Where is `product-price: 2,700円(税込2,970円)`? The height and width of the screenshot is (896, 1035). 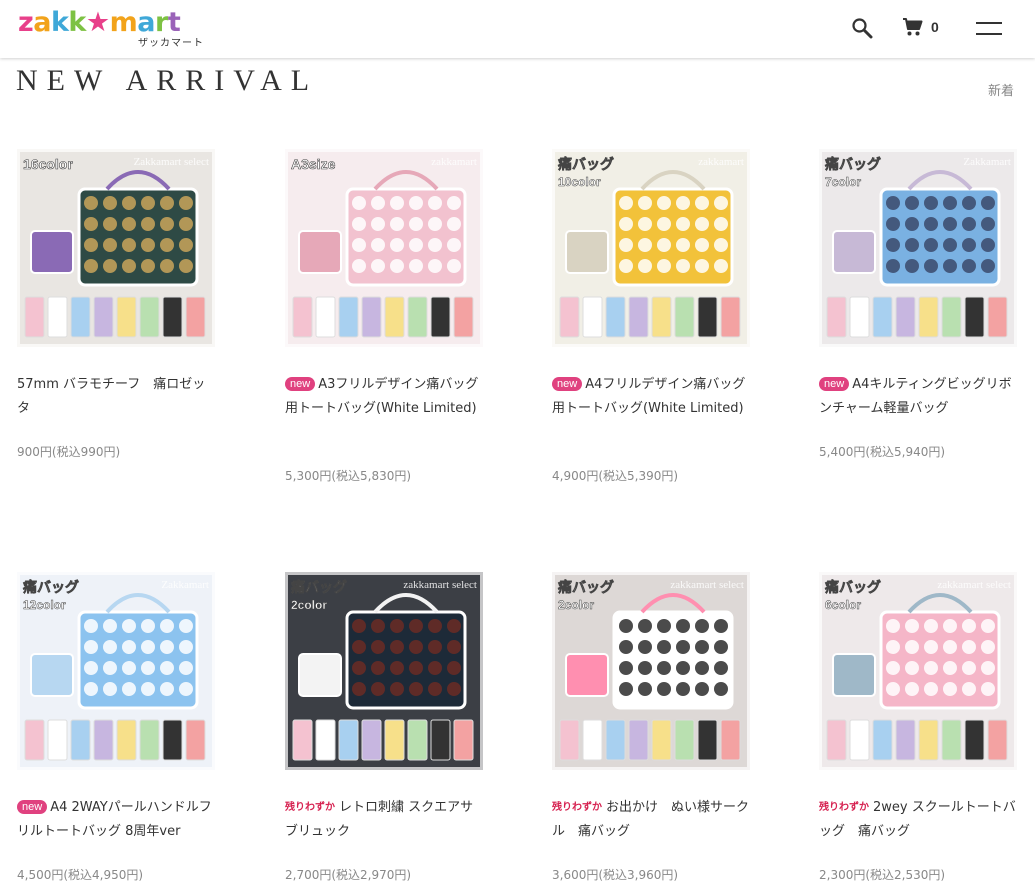 product-price: 2,700円(税込2,970円) is located at coordinates (348, 875).